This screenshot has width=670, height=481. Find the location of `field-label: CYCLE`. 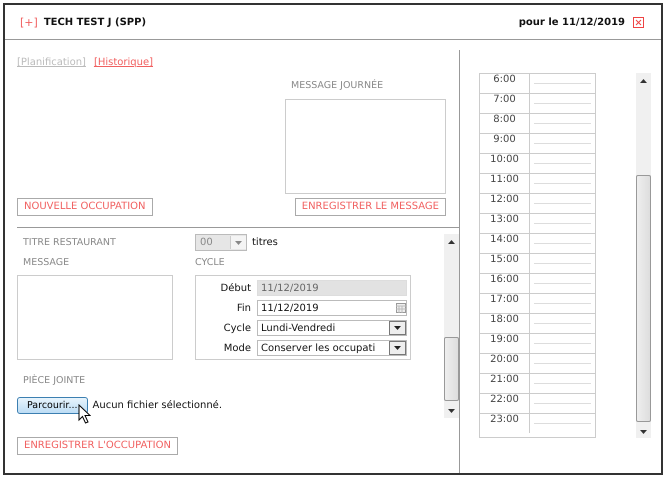

field-label: CYCLE is located at coordinates (210, 262).